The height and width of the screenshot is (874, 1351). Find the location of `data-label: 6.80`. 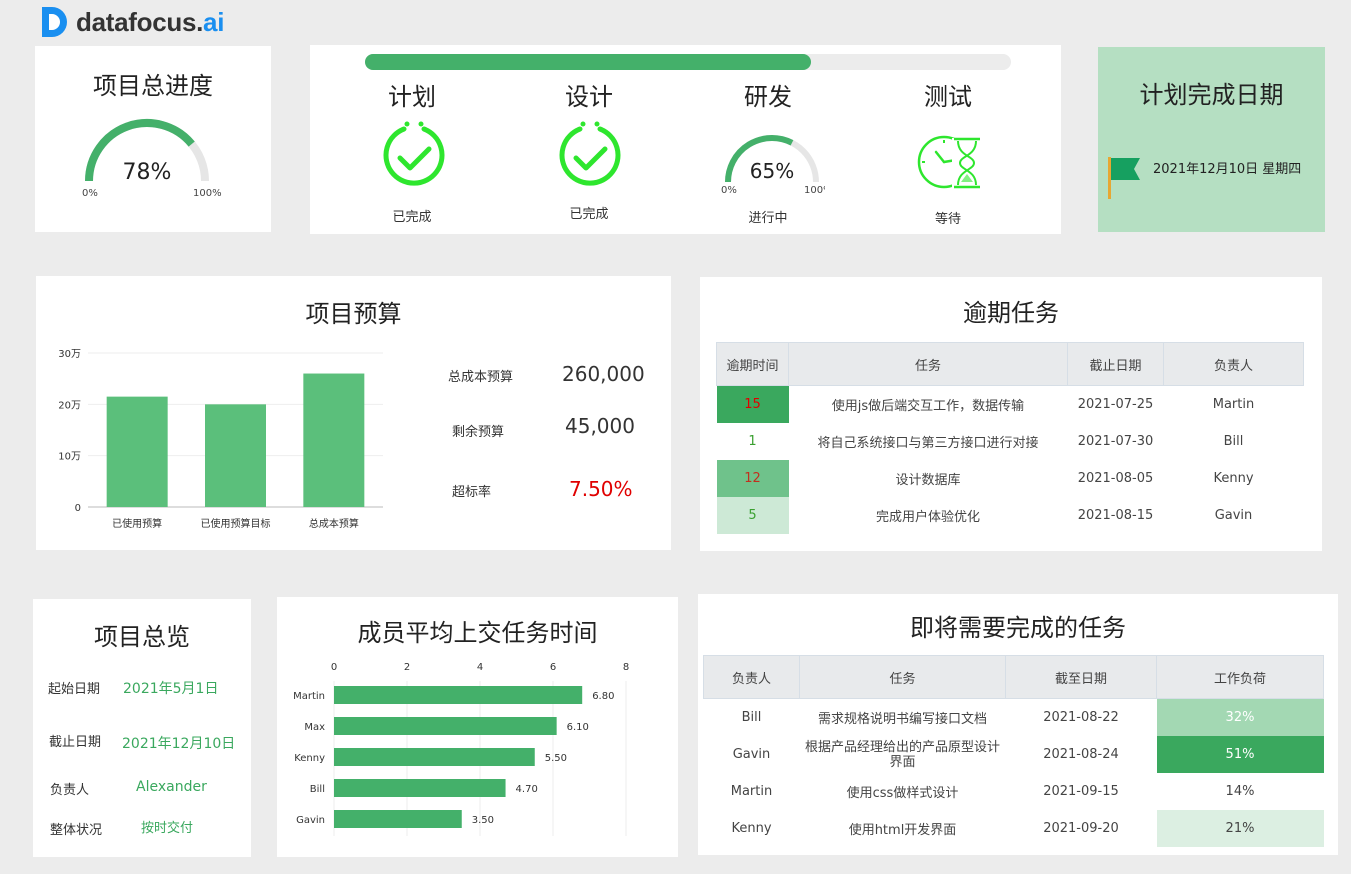

data-label: 6.80 is located at coordinates (603, 696).